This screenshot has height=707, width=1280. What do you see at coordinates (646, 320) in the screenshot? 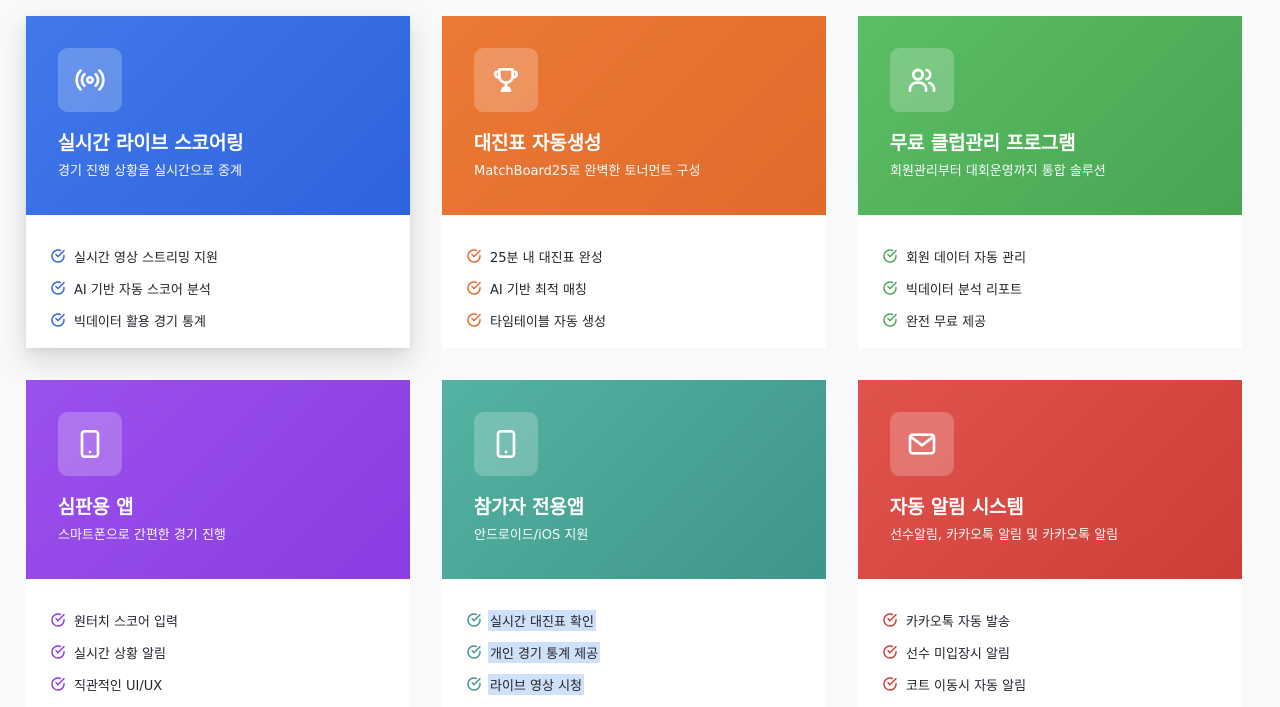
I see `list-item: 타임테이블 자동 생성` at bounding box center [646, 320].